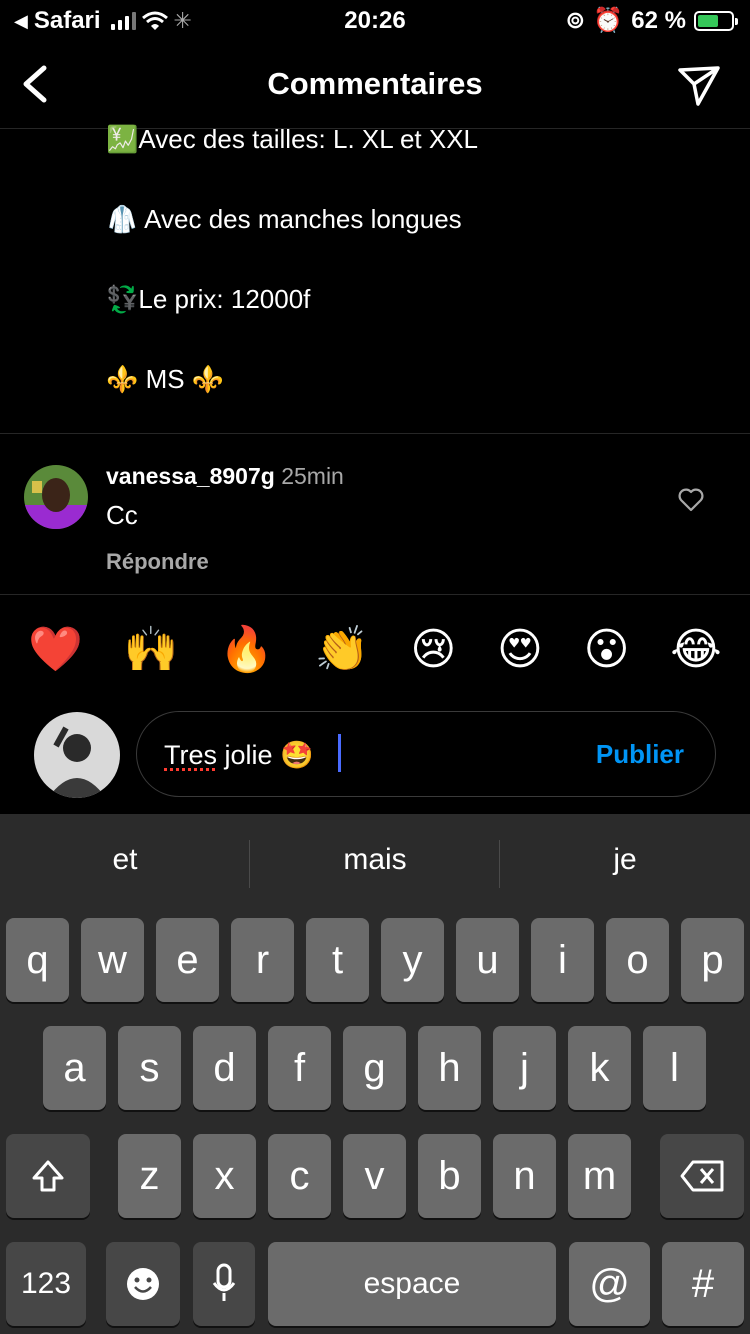 The image size is (750, 1334). I want to click on key-j: j, so click(524, 1068).